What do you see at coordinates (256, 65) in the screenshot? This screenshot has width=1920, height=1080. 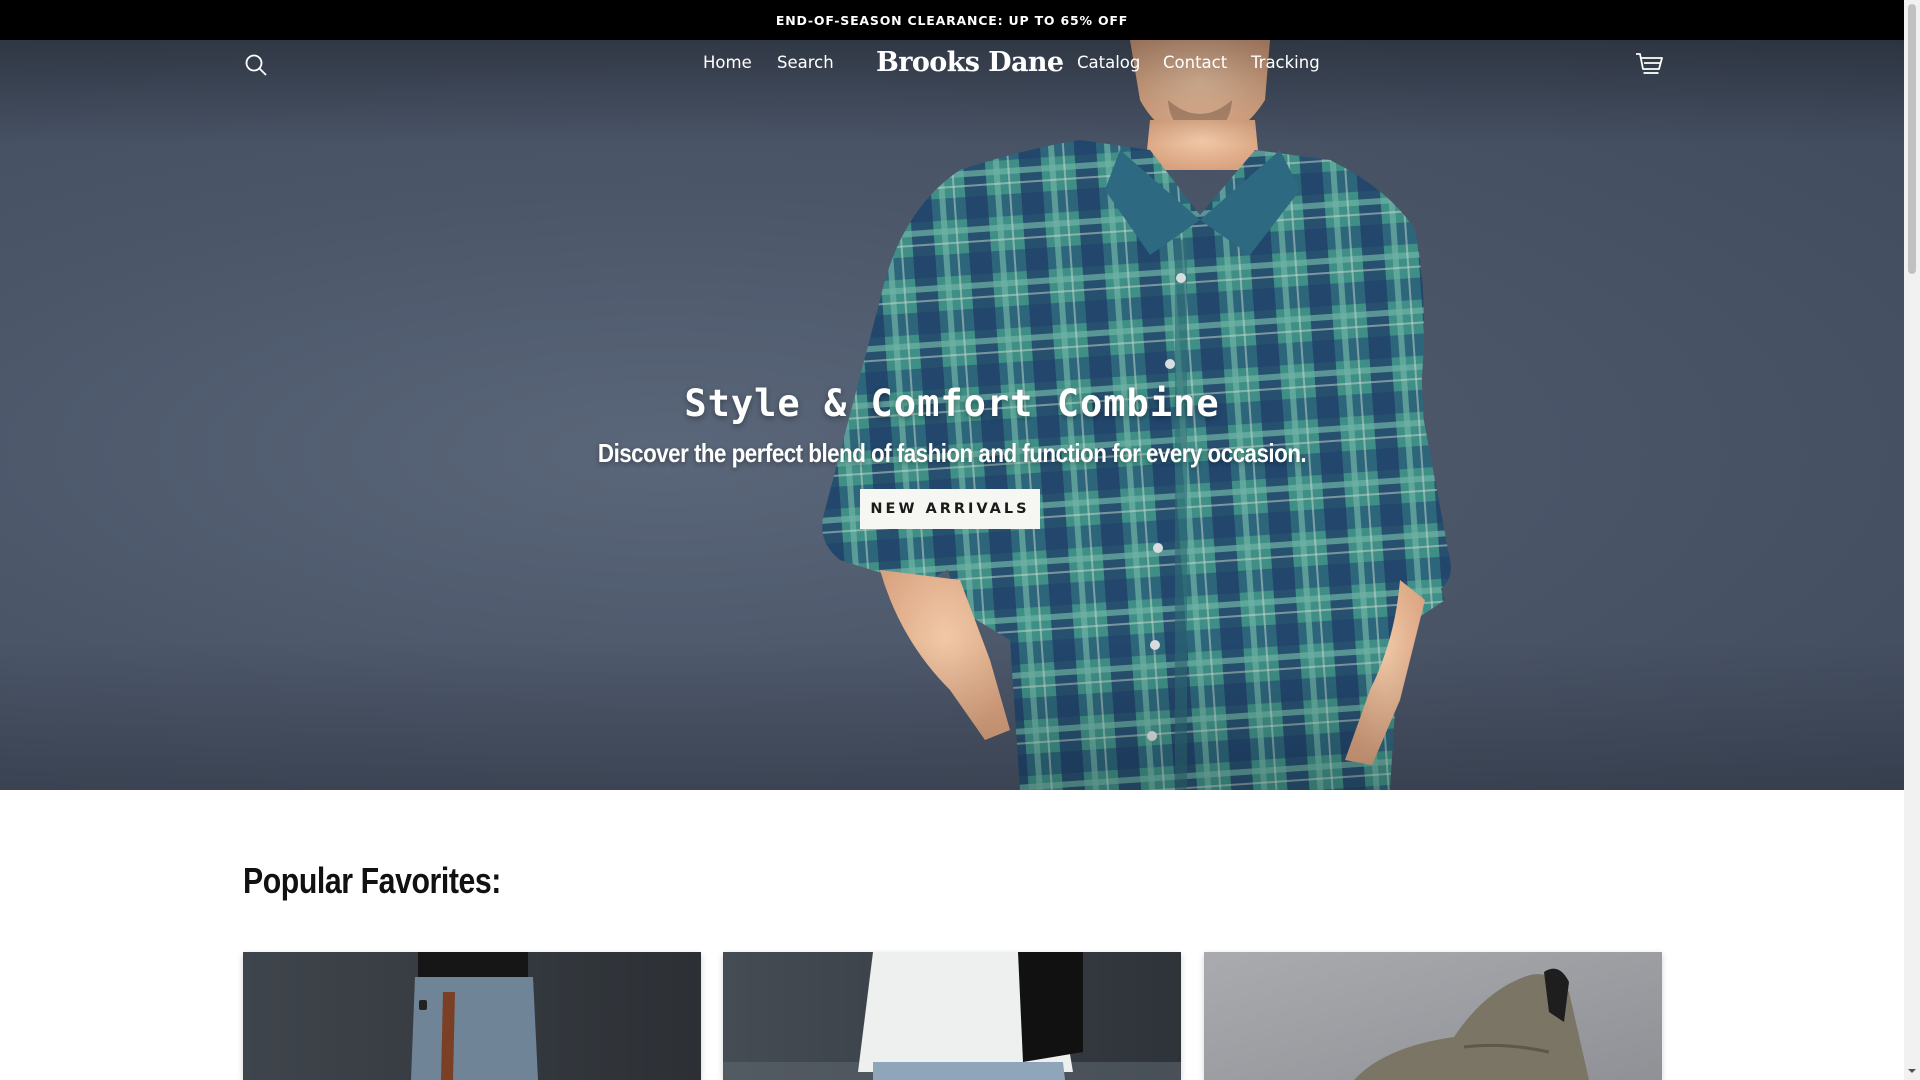 I see `search-icon` at bounding box center [256, 65].